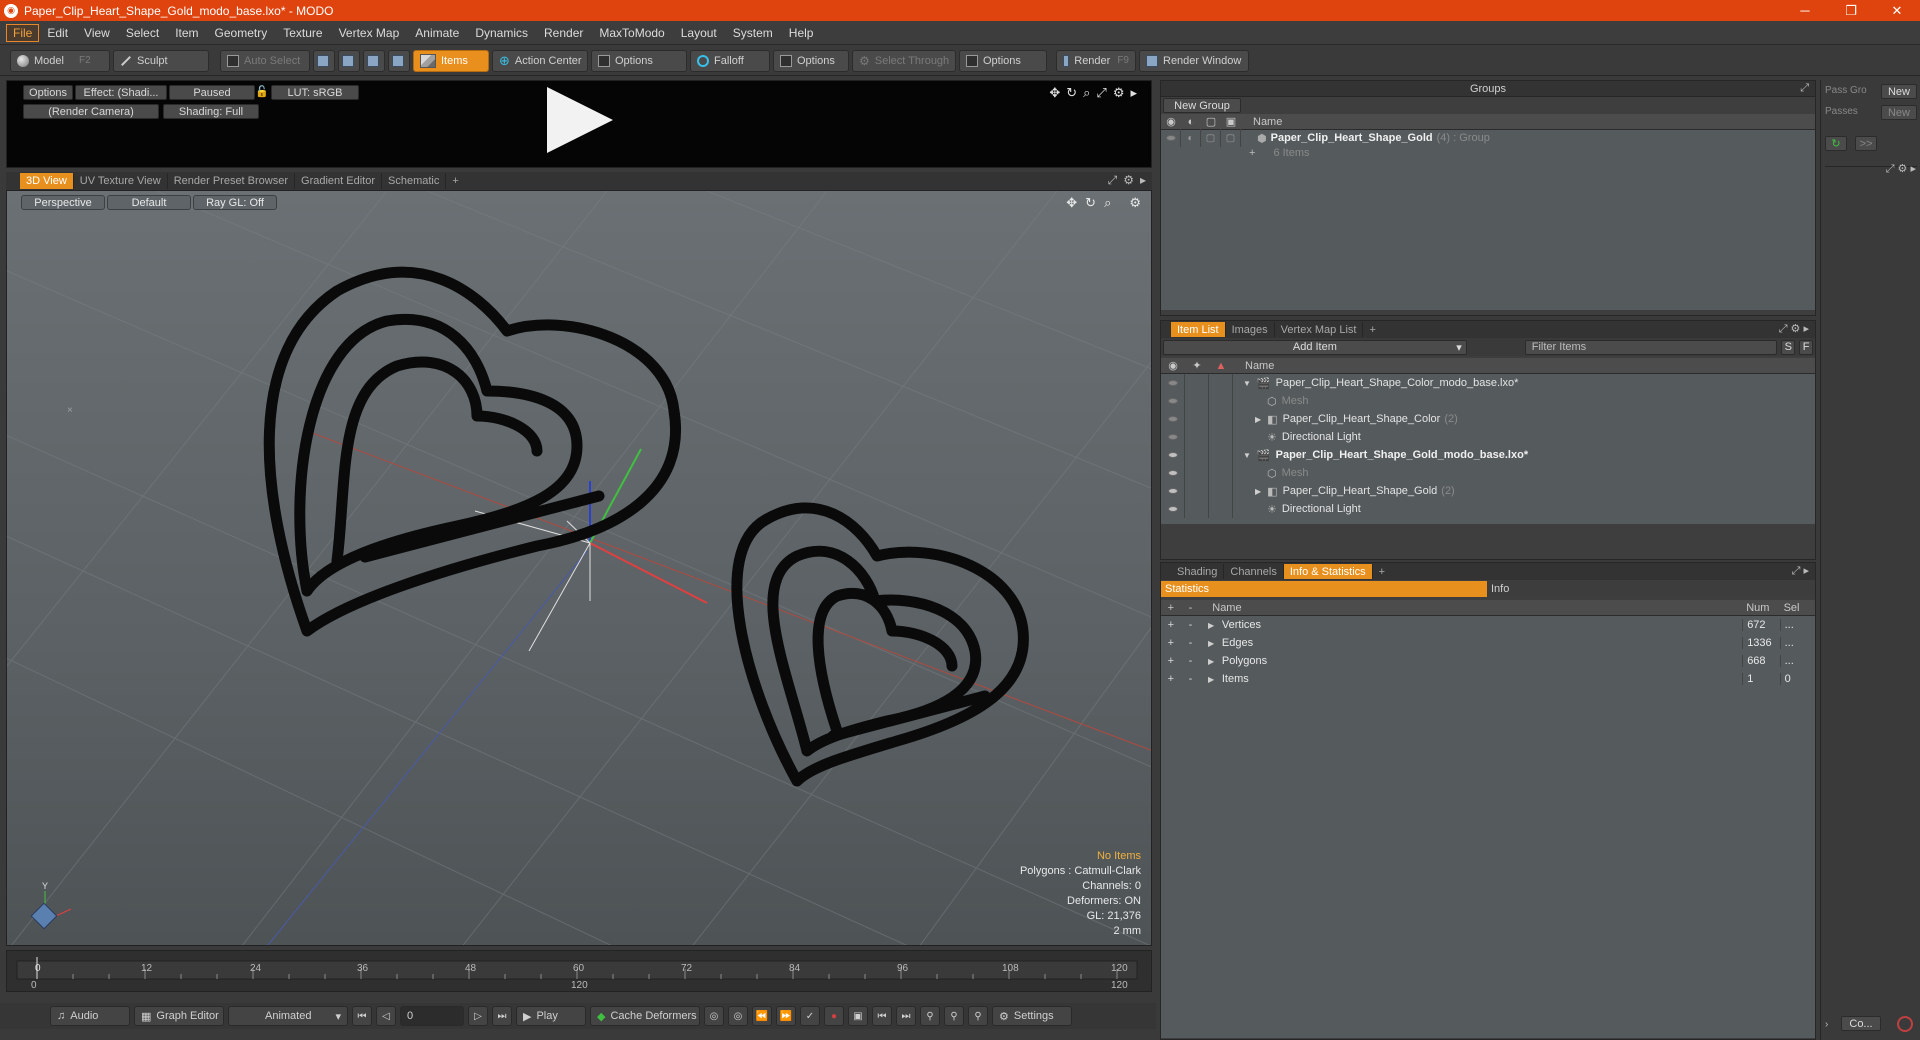 The image size is (1920, 1040). I want to click on menu-vertex-map: Vertex Map, so click(369, 33).